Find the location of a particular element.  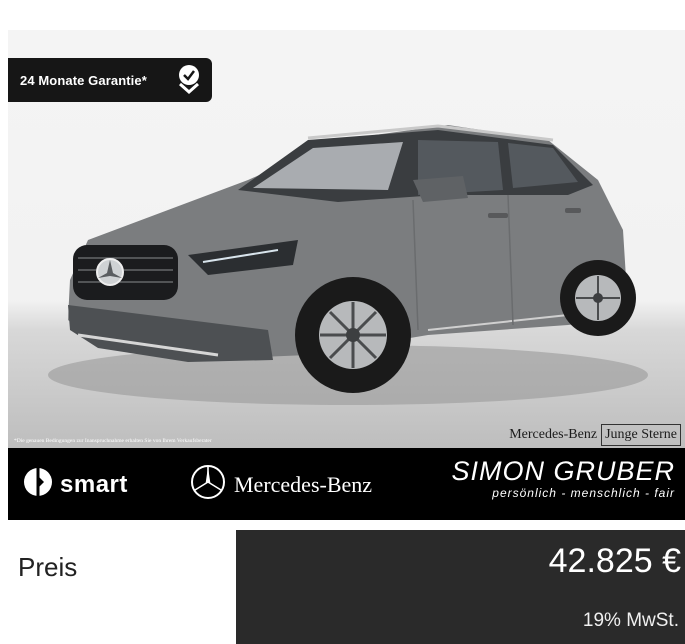

junge-sterne-program: Junge Sterne is located at coordinates (641, 435).